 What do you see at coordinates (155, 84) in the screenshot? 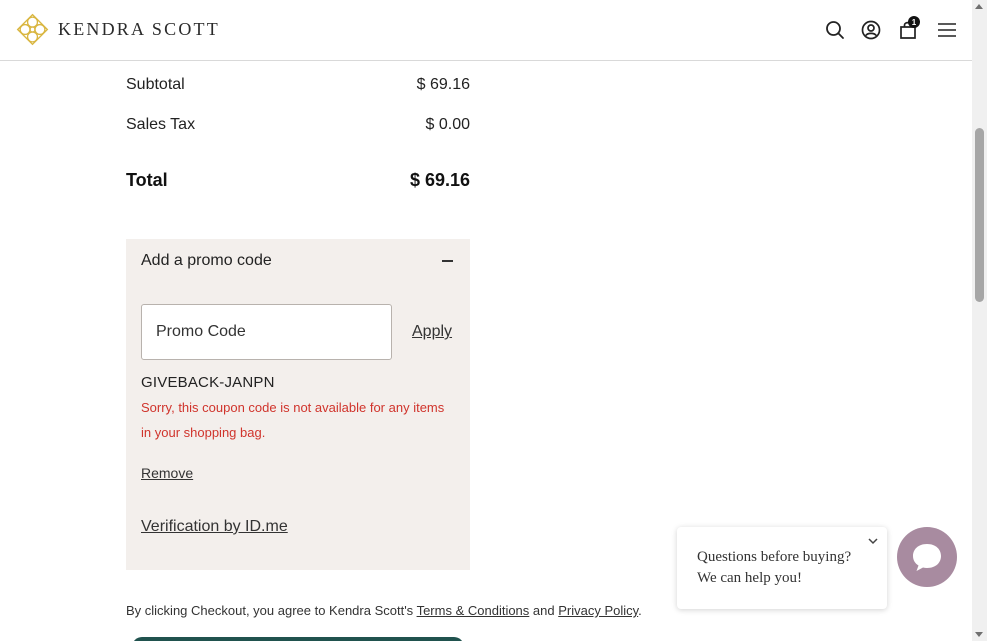
I see `subtotal-label: Subtotal` at bounding box center [155, 84].